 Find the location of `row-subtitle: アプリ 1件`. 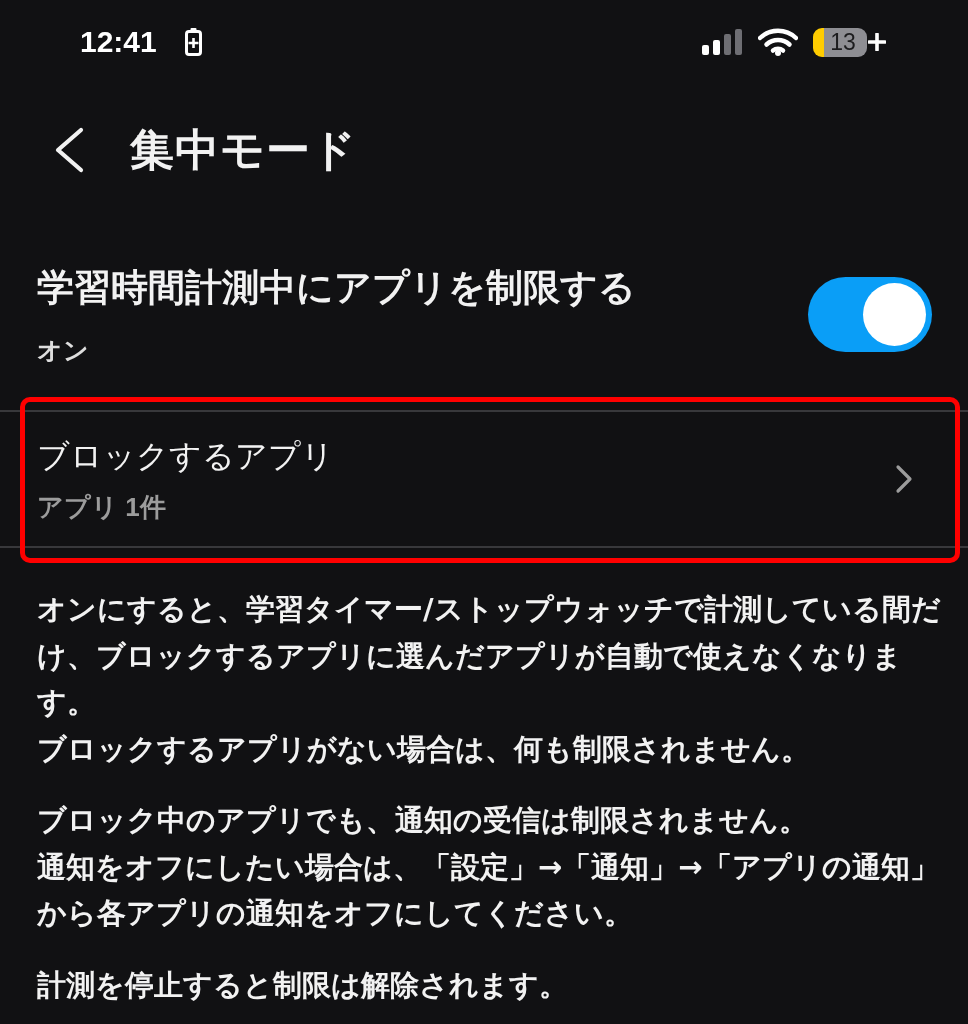

row-subtitle: アプリ 1件 is located at coordinates (101, 507).